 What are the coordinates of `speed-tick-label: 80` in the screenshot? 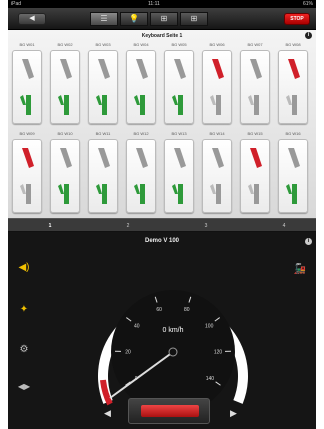 It's located at (187, 310).